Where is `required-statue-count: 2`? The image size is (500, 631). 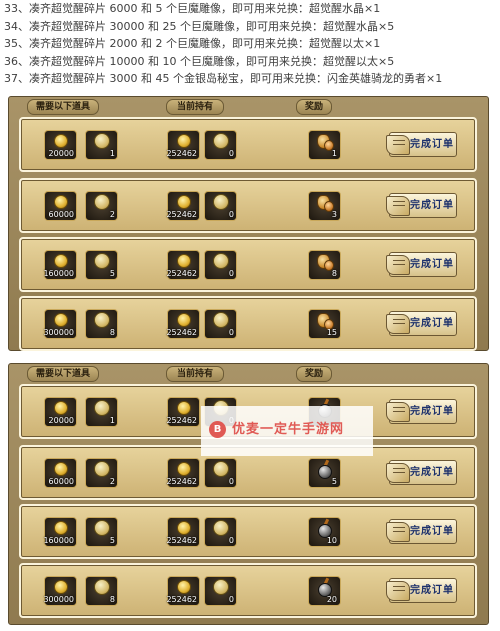 required-statue-count: 2 is located at coordinates (112, 481).